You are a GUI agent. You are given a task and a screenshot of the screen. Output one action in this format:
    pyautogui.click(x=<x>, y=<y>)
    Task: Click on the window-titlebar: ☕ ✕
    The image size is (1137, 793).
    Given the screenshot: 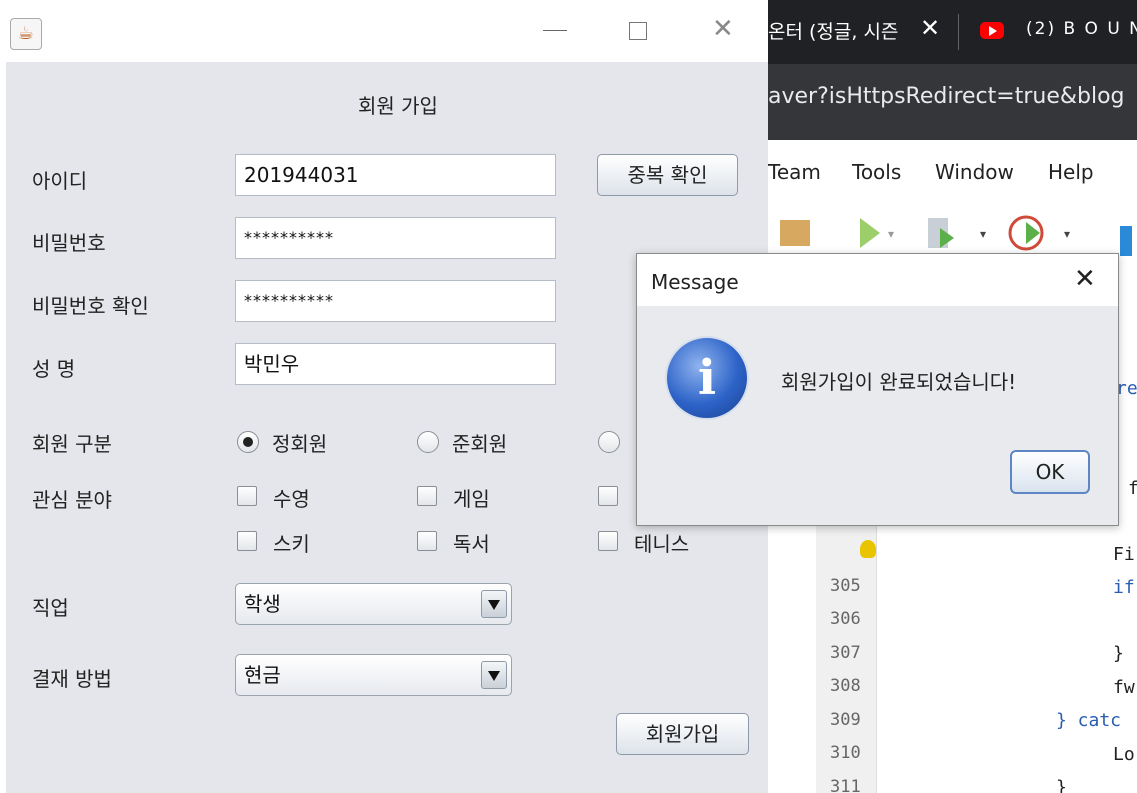 What is the action you would take?
    pyautogui.click(x=384, y=31)
    